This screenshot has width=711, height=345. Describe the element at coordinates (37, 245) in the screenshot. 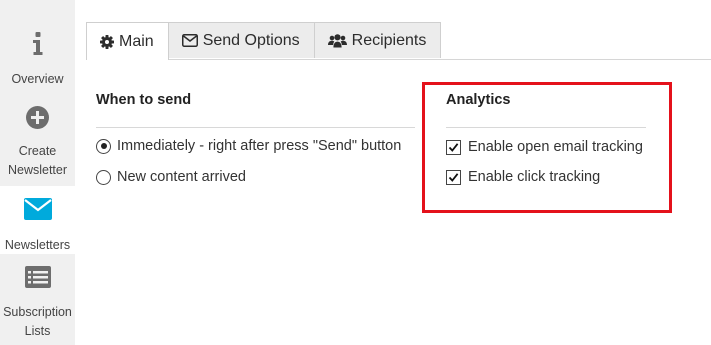

I see `sidebar-item-label: Newsletters` at that location.